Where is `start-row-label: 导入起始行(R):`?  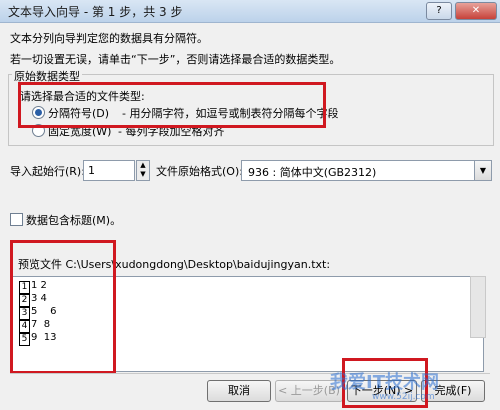 start-row-label: 导入起始行(R): is located at coordinates (47, 171).